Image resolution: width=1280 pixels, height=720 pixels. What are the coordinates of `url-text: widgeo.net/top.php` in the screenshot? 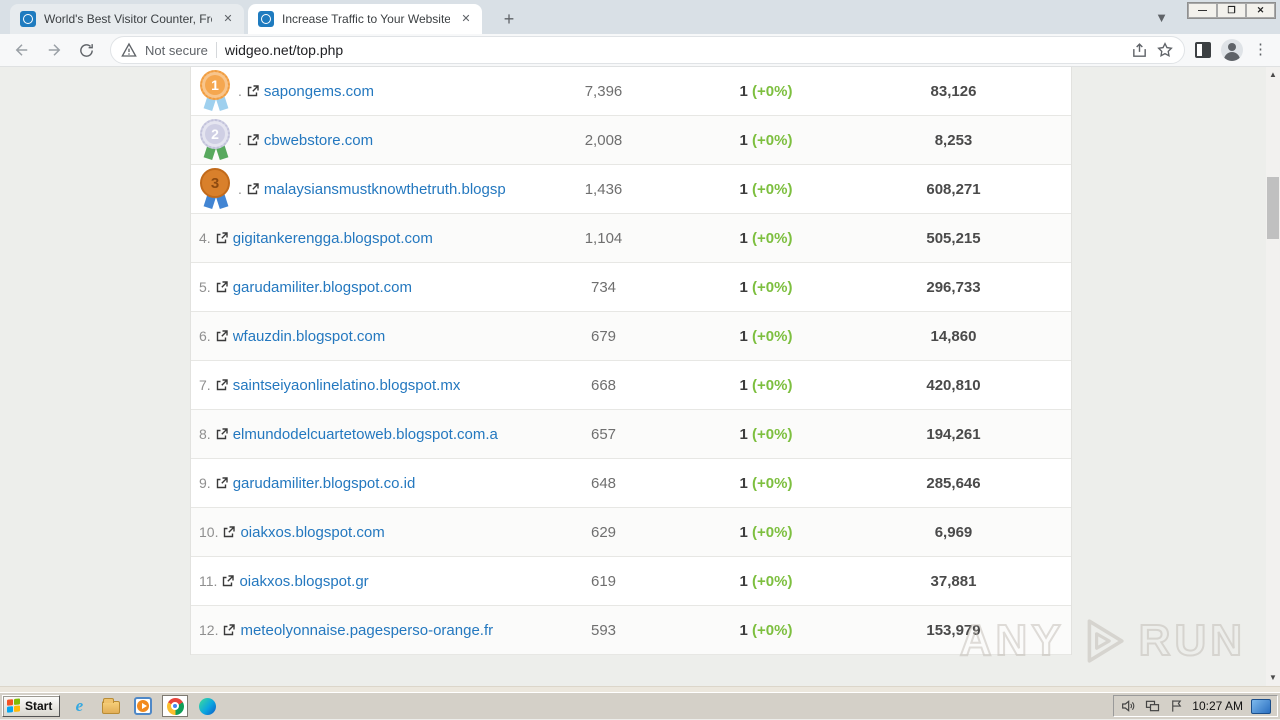 It's located at (674, 50).